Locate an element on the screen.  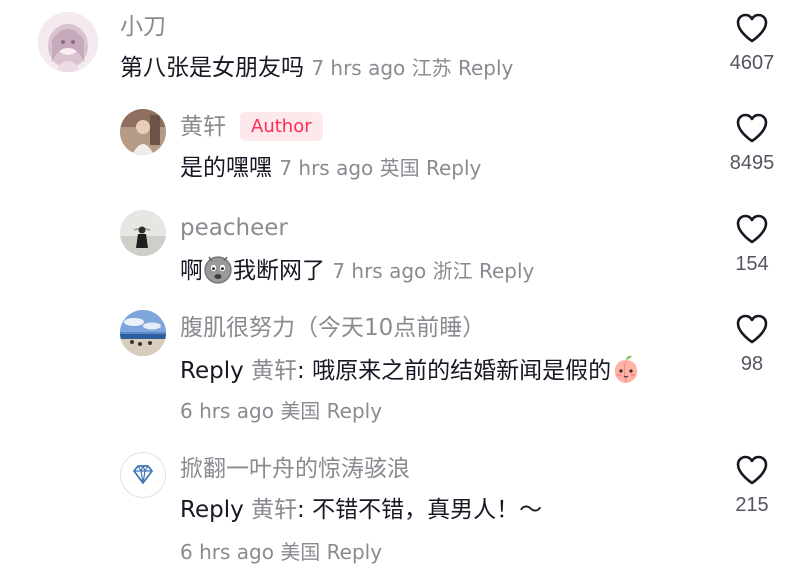
peach-shy-emoji is located at coordinates (626, 369).